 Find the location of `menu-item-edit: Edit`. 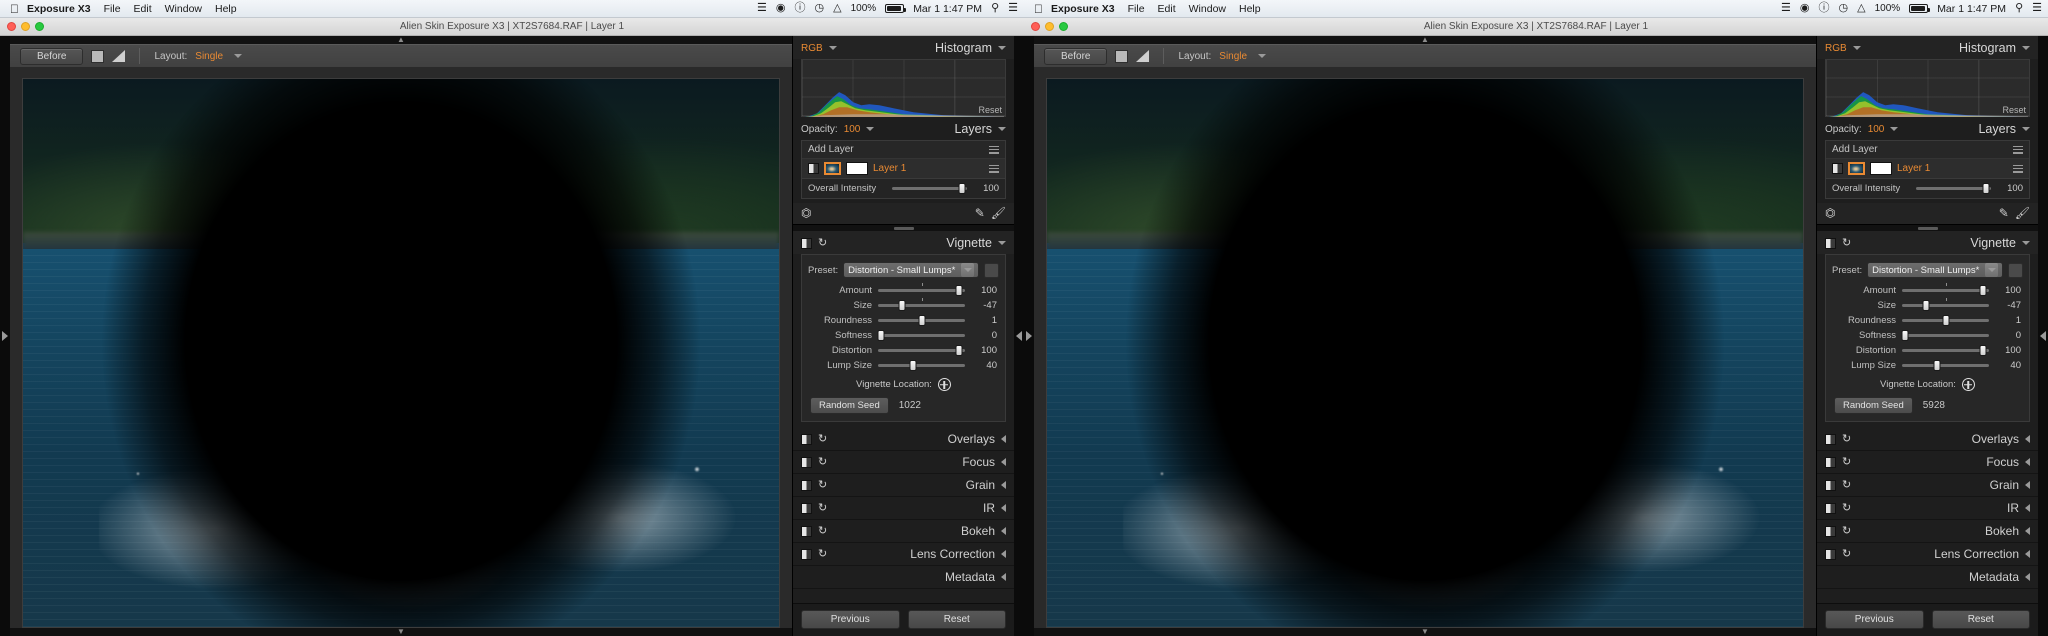

menu-item-edit: Edit is located at coordinates (1167, 9).